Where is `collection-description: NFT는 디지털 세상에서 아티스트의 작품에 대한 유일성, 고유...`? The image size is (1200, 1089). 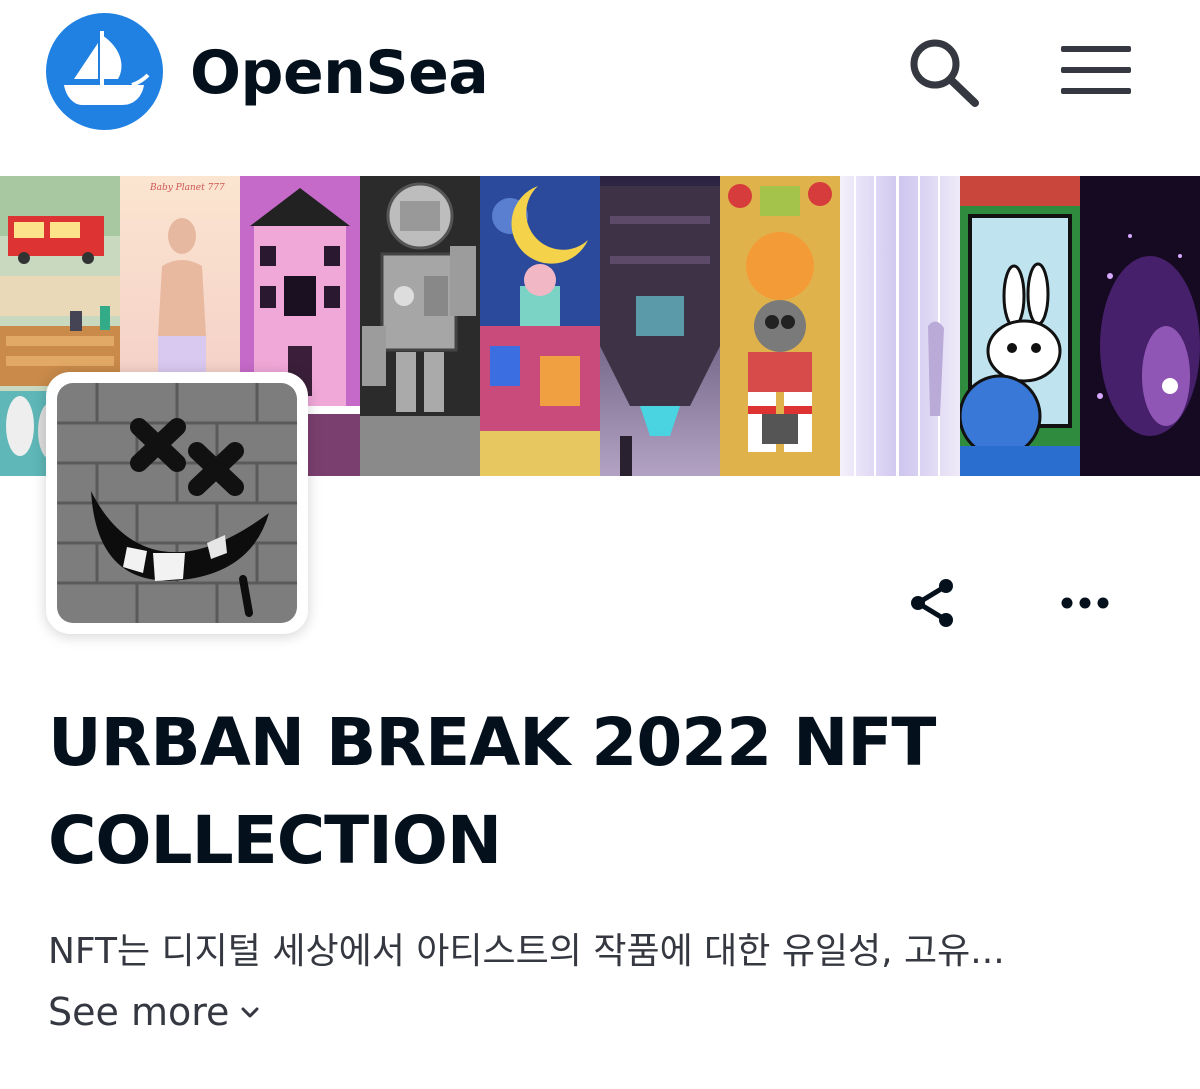 collection-description: NFT는 디지털 세상에서 아티스트의 작품에 대한 유일성, 고유... is located at coordinates (526, 951).